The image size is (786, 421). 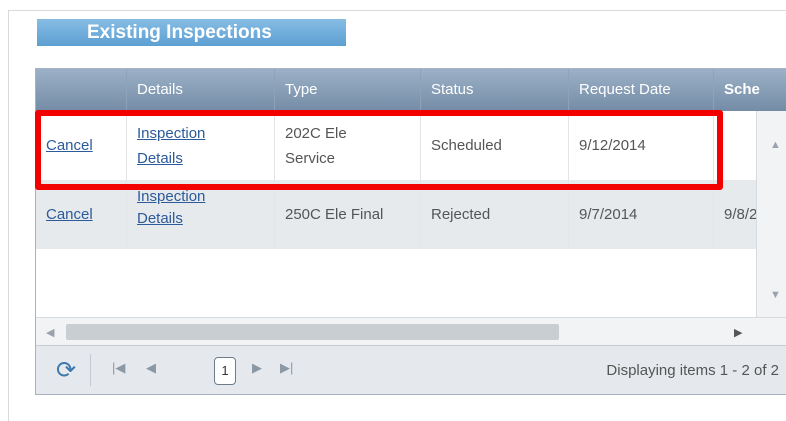 What do you see at coordinates (775, 295) in the screenshot?
I see `scroll-down-icon: ▼` at bounding box center [775, 295].